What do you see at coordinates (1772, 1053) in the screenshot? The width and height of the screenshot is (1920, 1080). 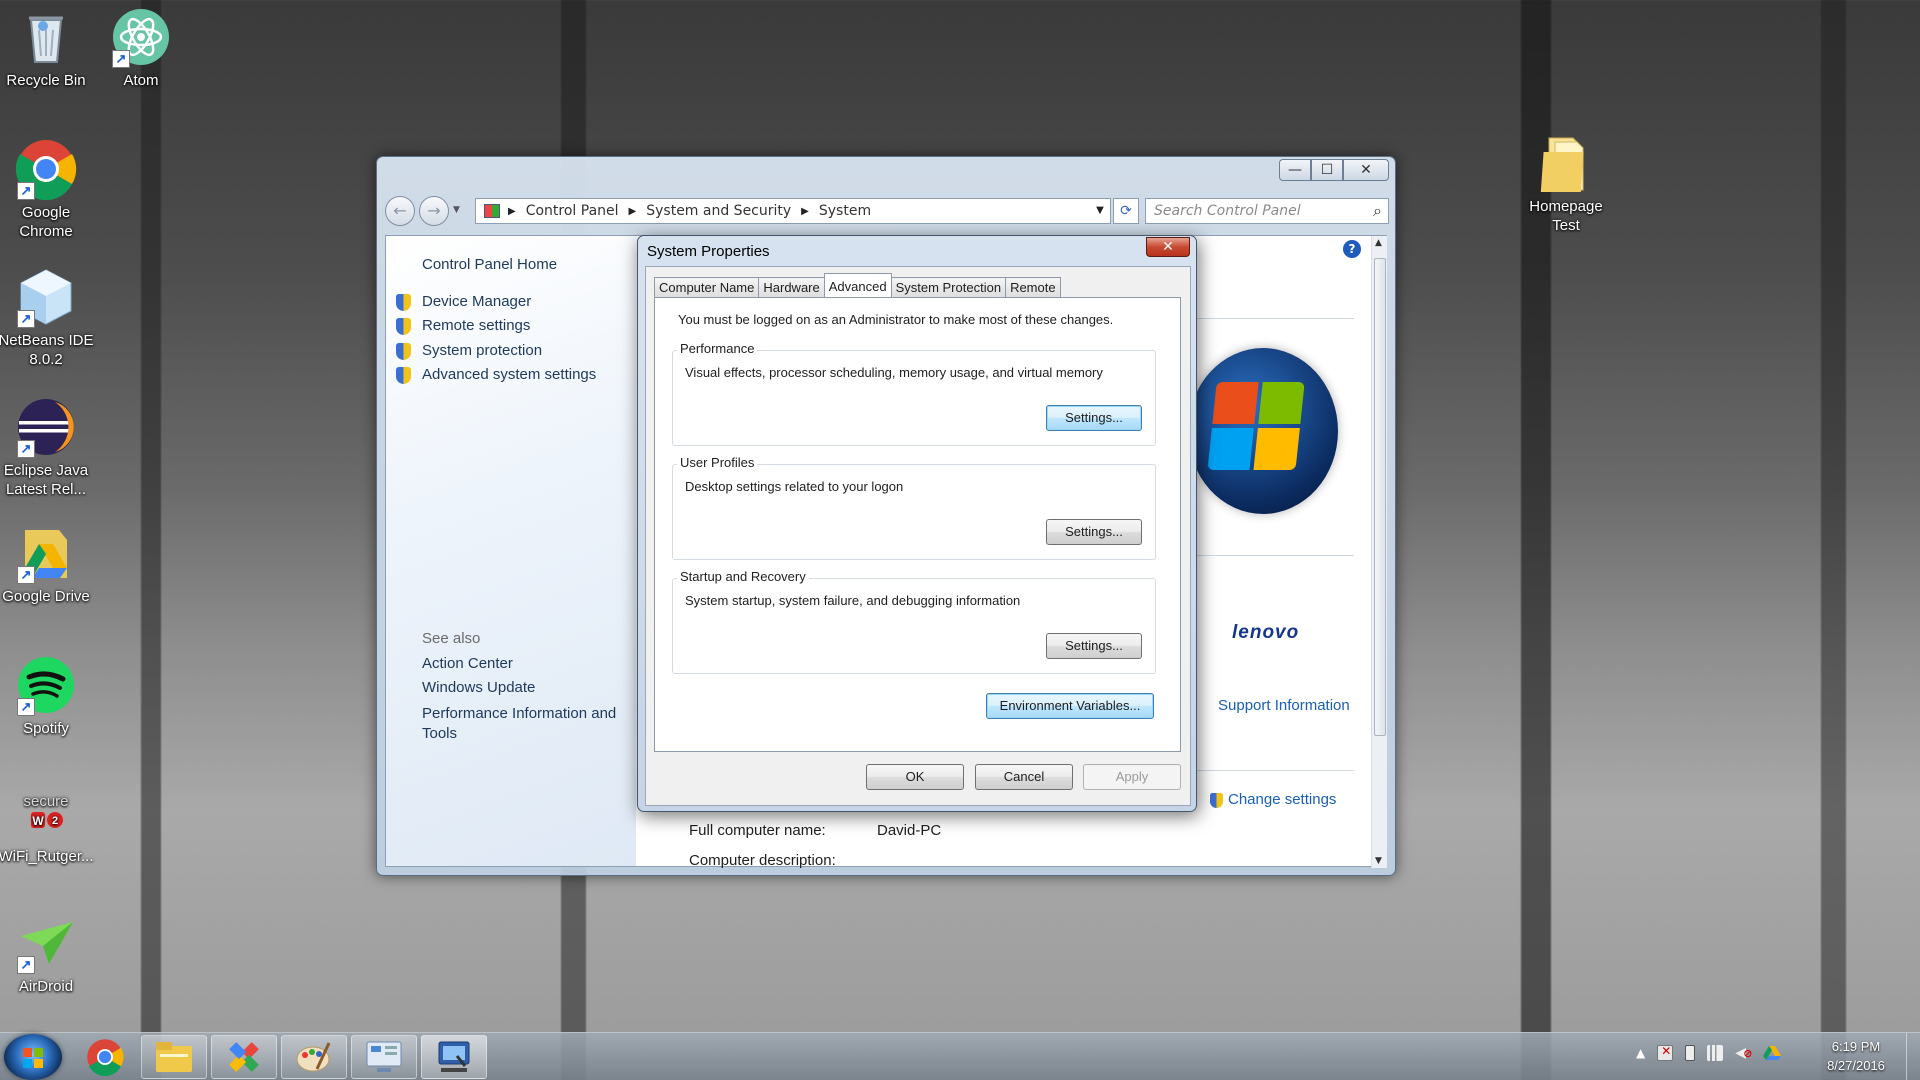 I see `google-drive-icon` at bounding box center [1772, 1053].